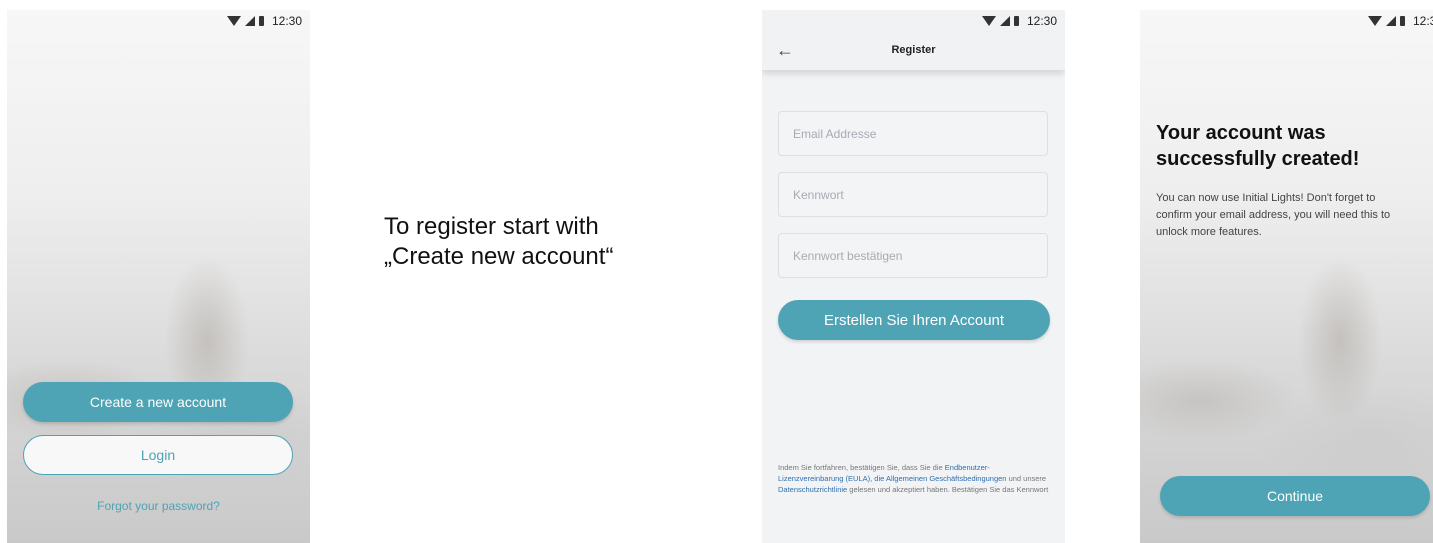 Image resolution: width=1433 pixels, height=543 pixels. What do you see at coordinates (914, 320) in the screenshot?
I see `create-account-submit-button: Erstellen Sie Ihren Account` at bounding box center [914, 320].